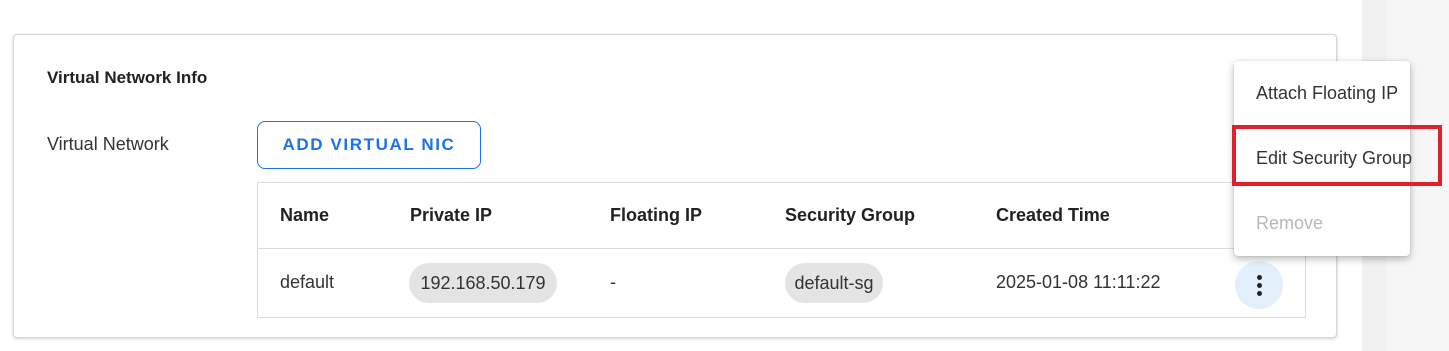 The height and width of the screenshot is (351, 1449). I want to click on column-header-name: Name, so click(305, 215).